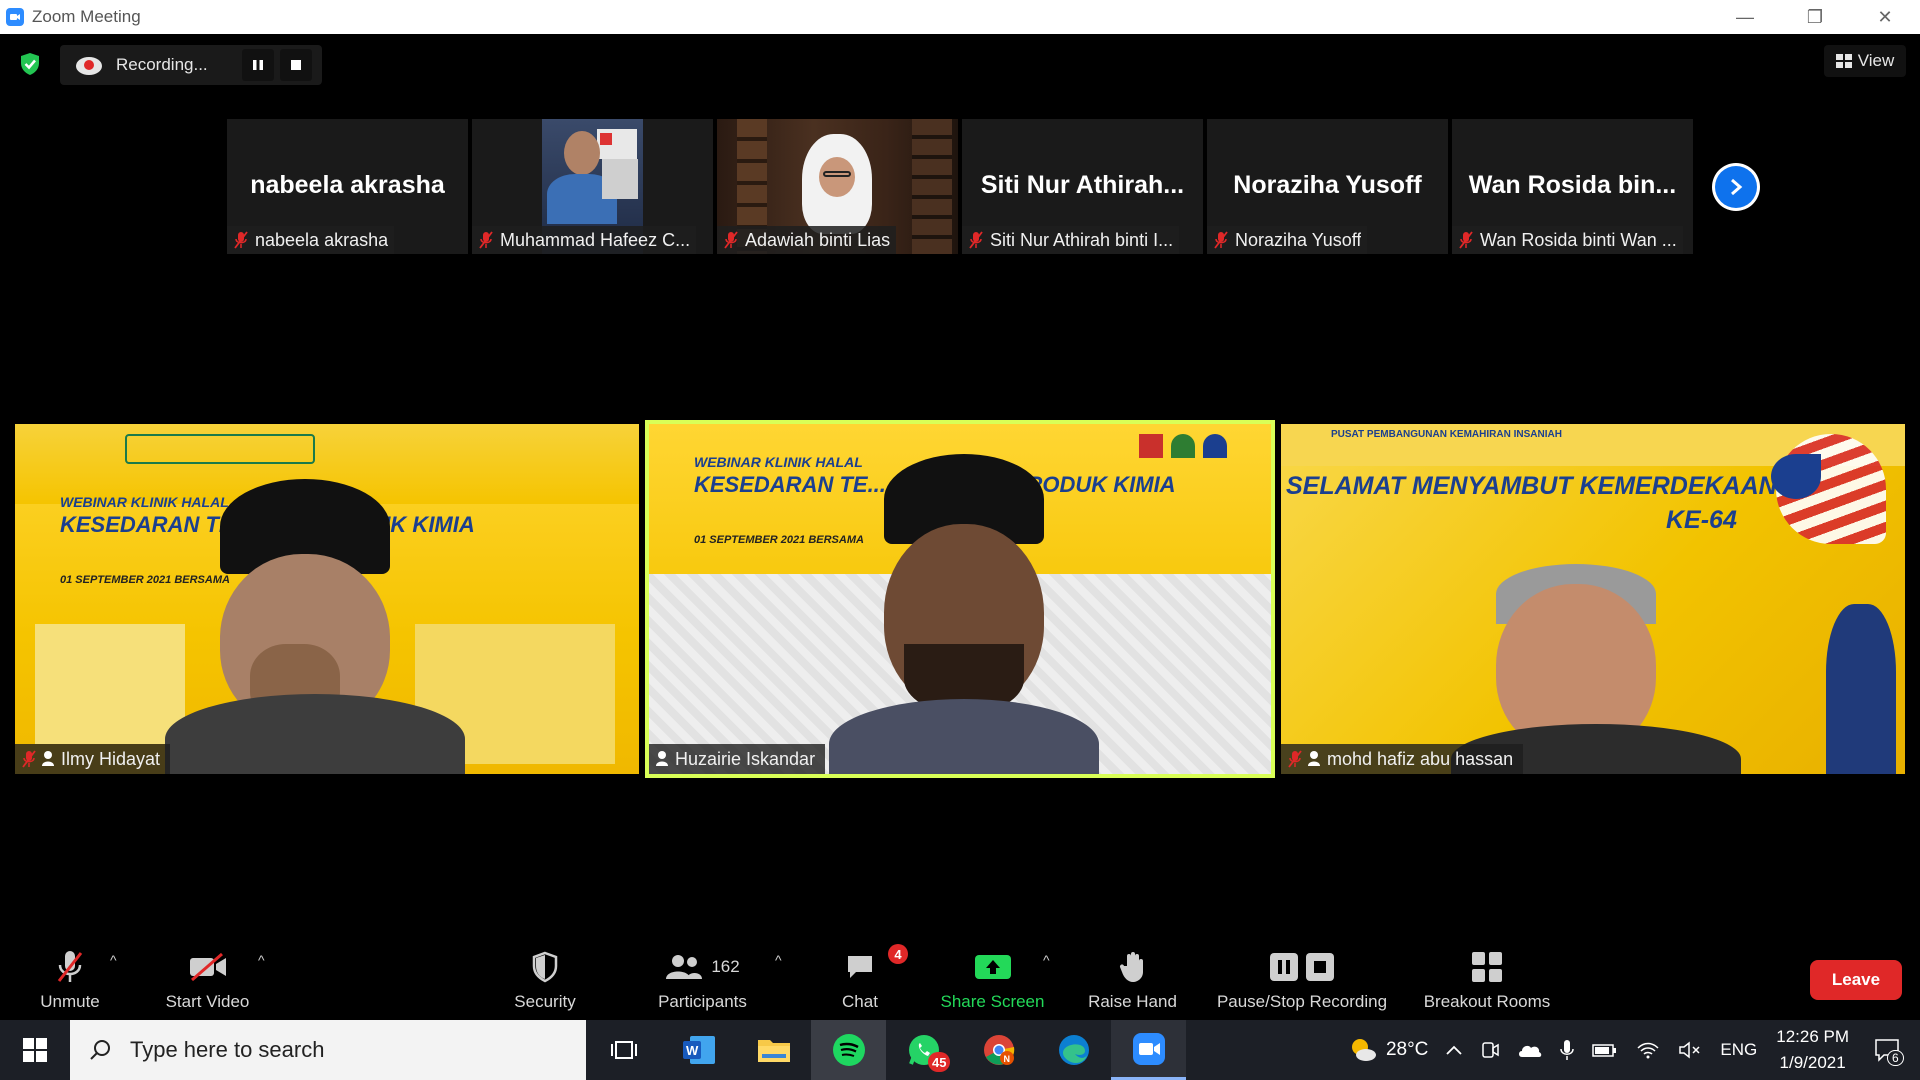  What do you see at coordinates (960, 17) in the screenshot?
I see `window-titlebar: Zoom Meeting — ❐ ✕` at bounding box center [960, 17].